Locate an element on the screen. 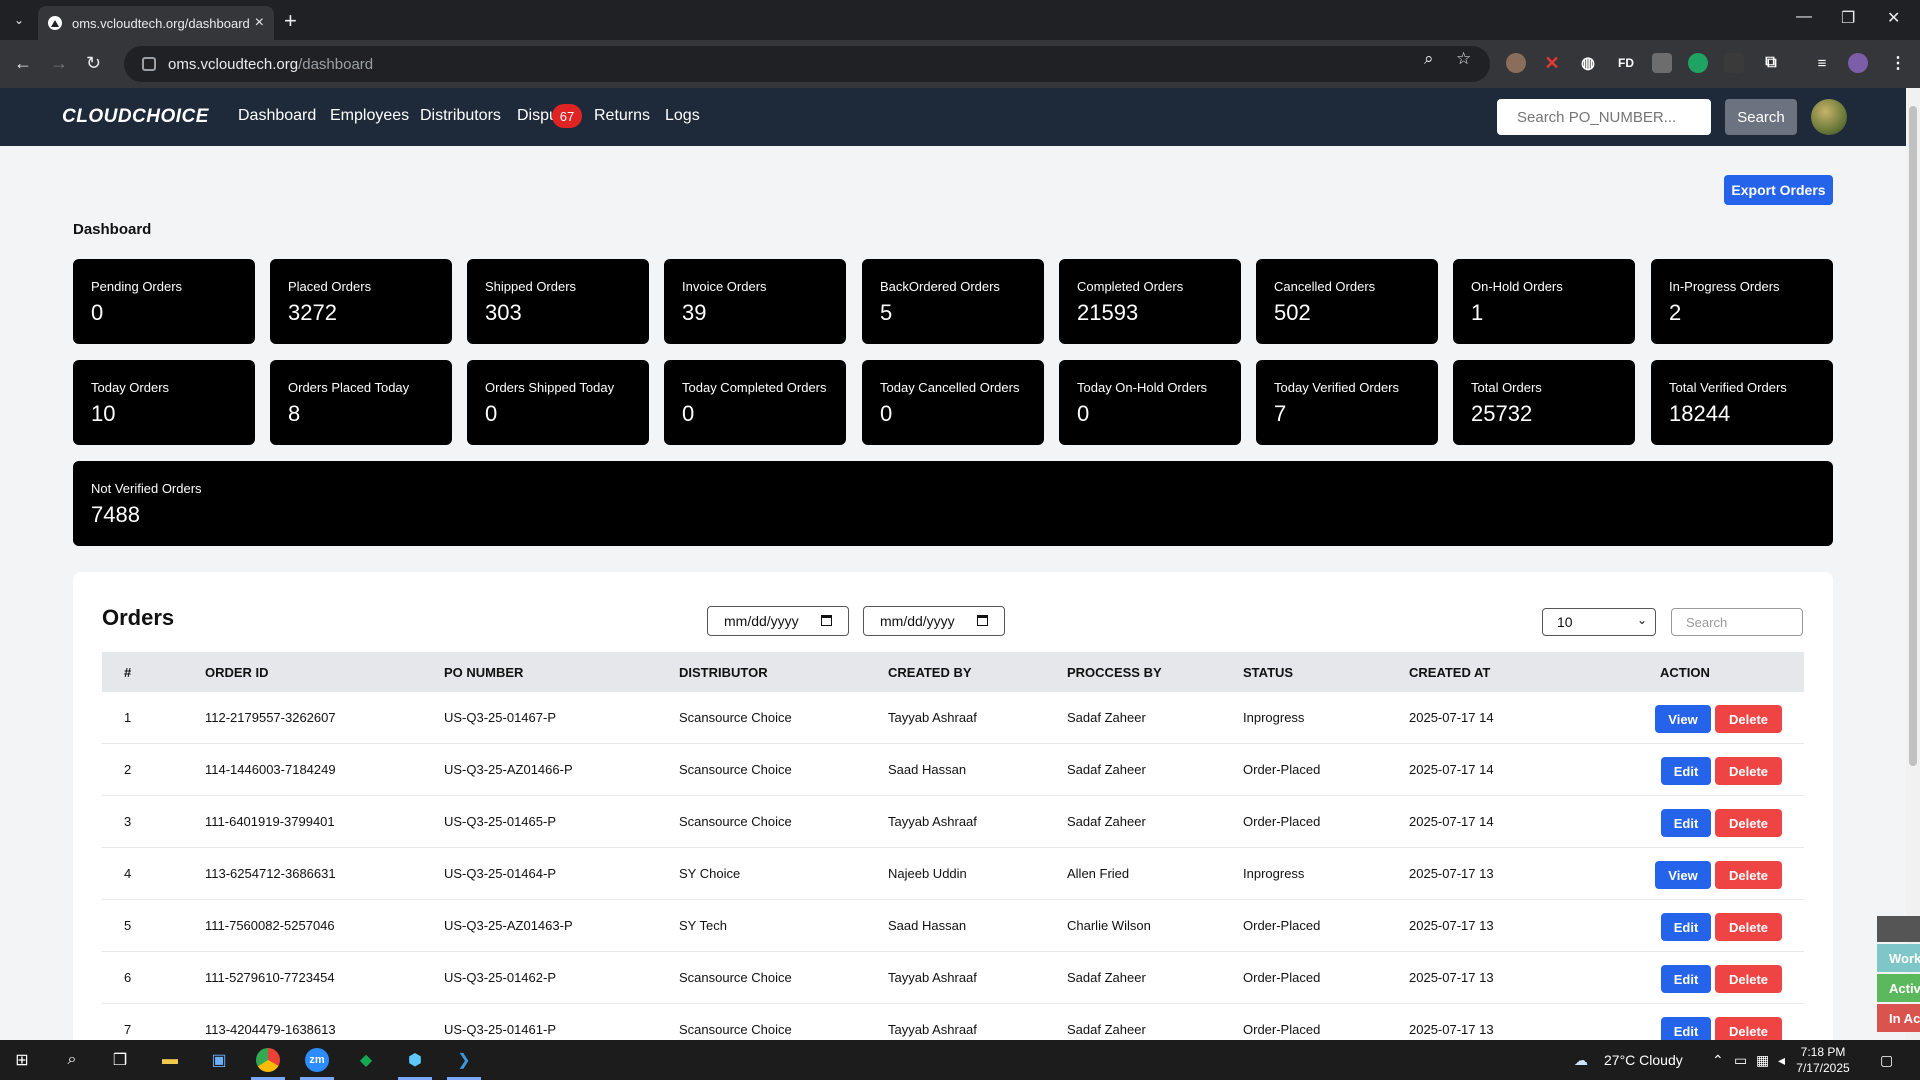 This screenshot has width=1920, height=1080. col-created-at: CREATED AT is located at coordinates (1449, 672).